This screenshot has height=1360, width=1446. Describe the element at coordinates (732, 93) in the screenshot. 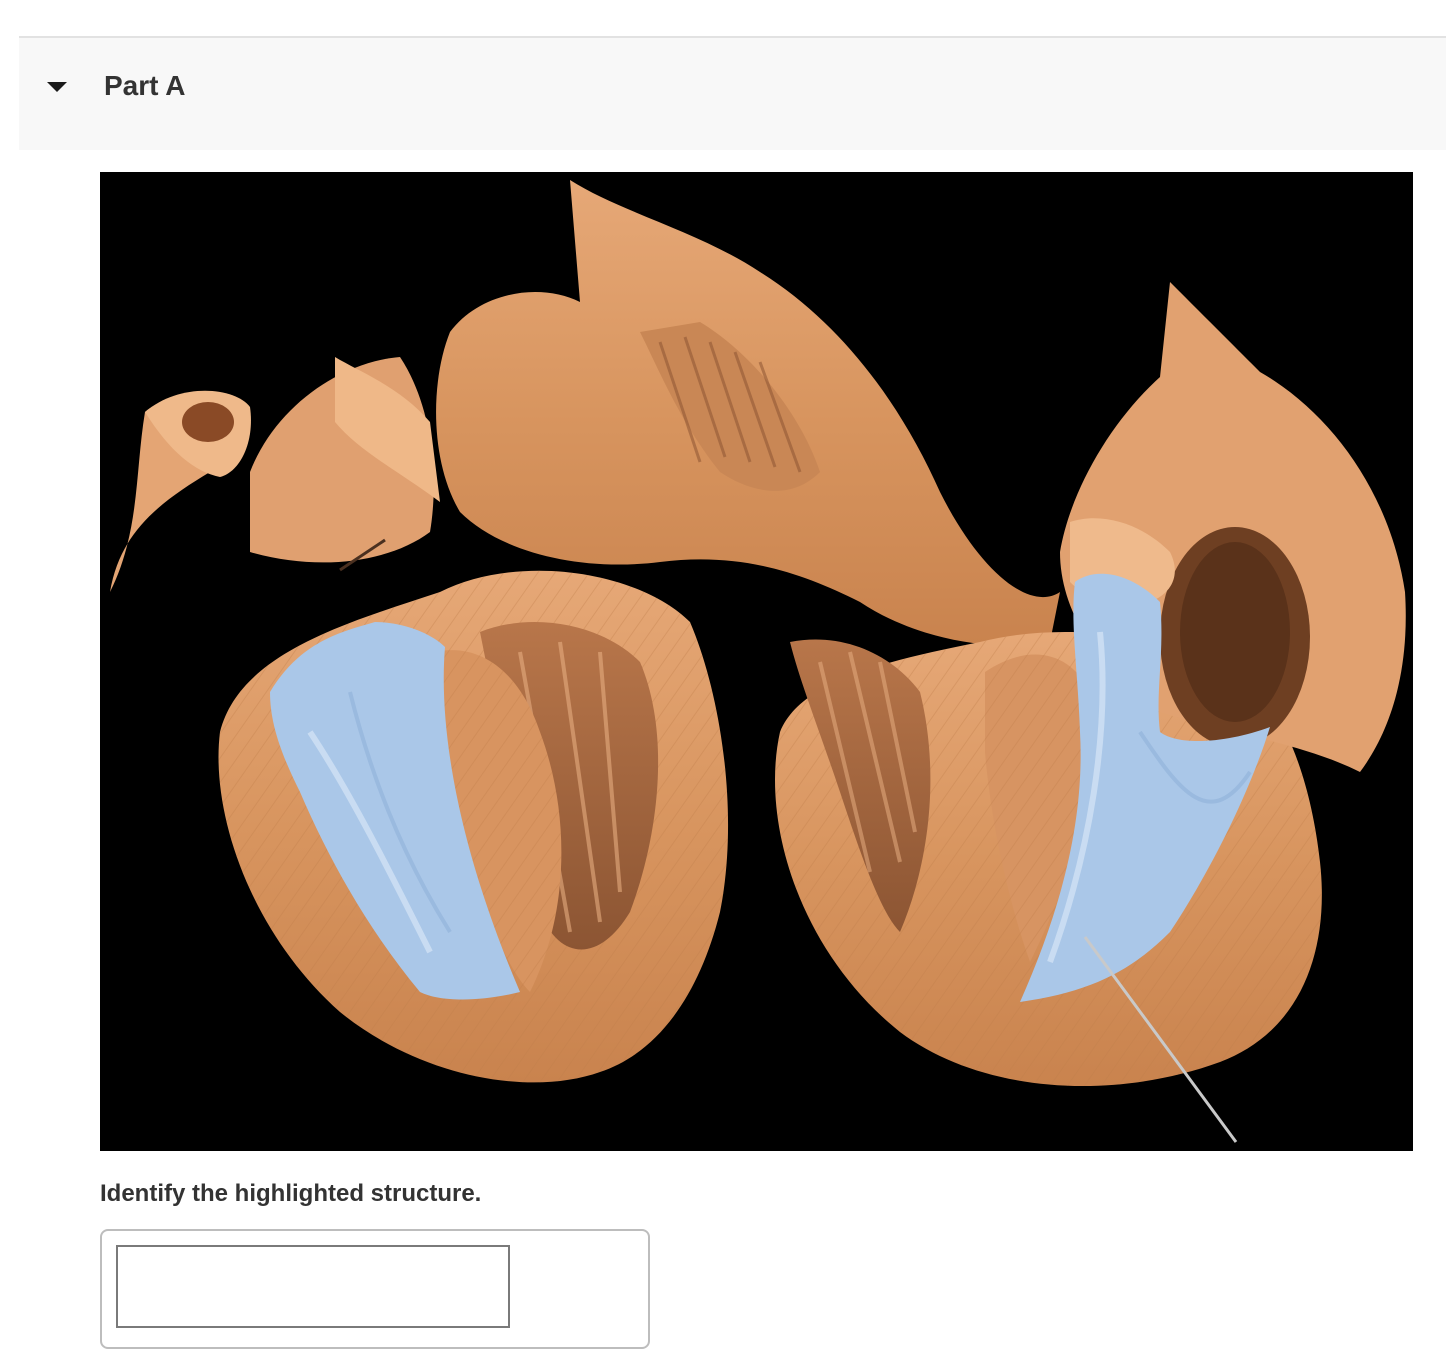

I see `part-header: Part A` at that location.